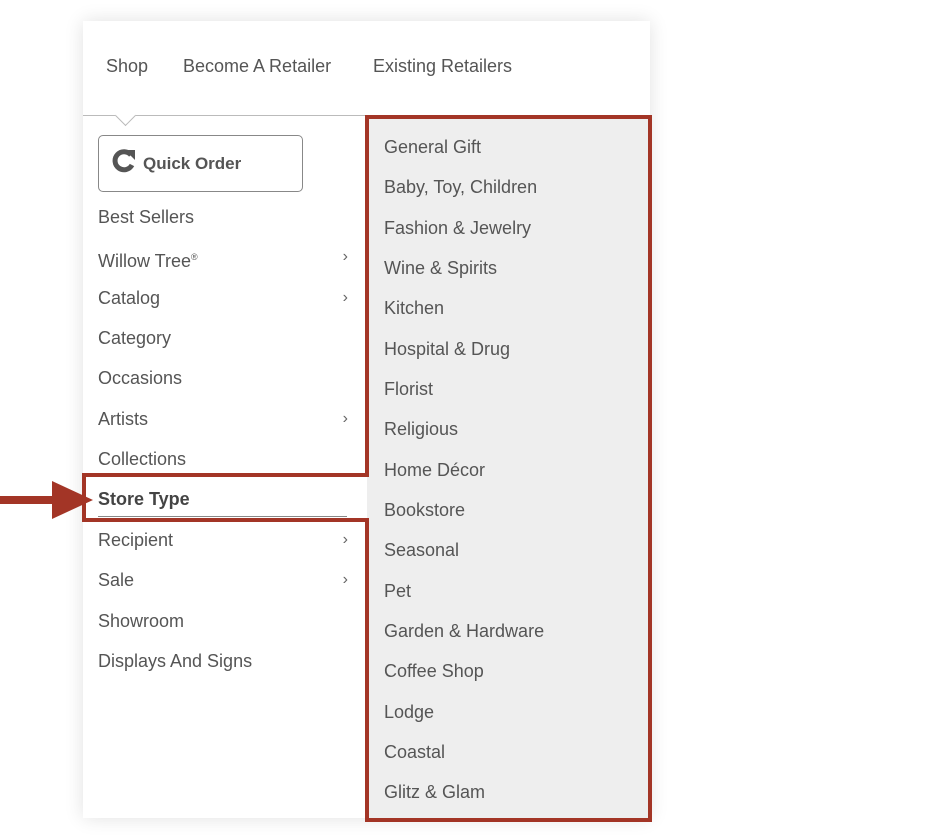  Describe the element at coordinates (223, 499) in the screenshot. I see `left-menu-item-store-type: Store Type` at that location.